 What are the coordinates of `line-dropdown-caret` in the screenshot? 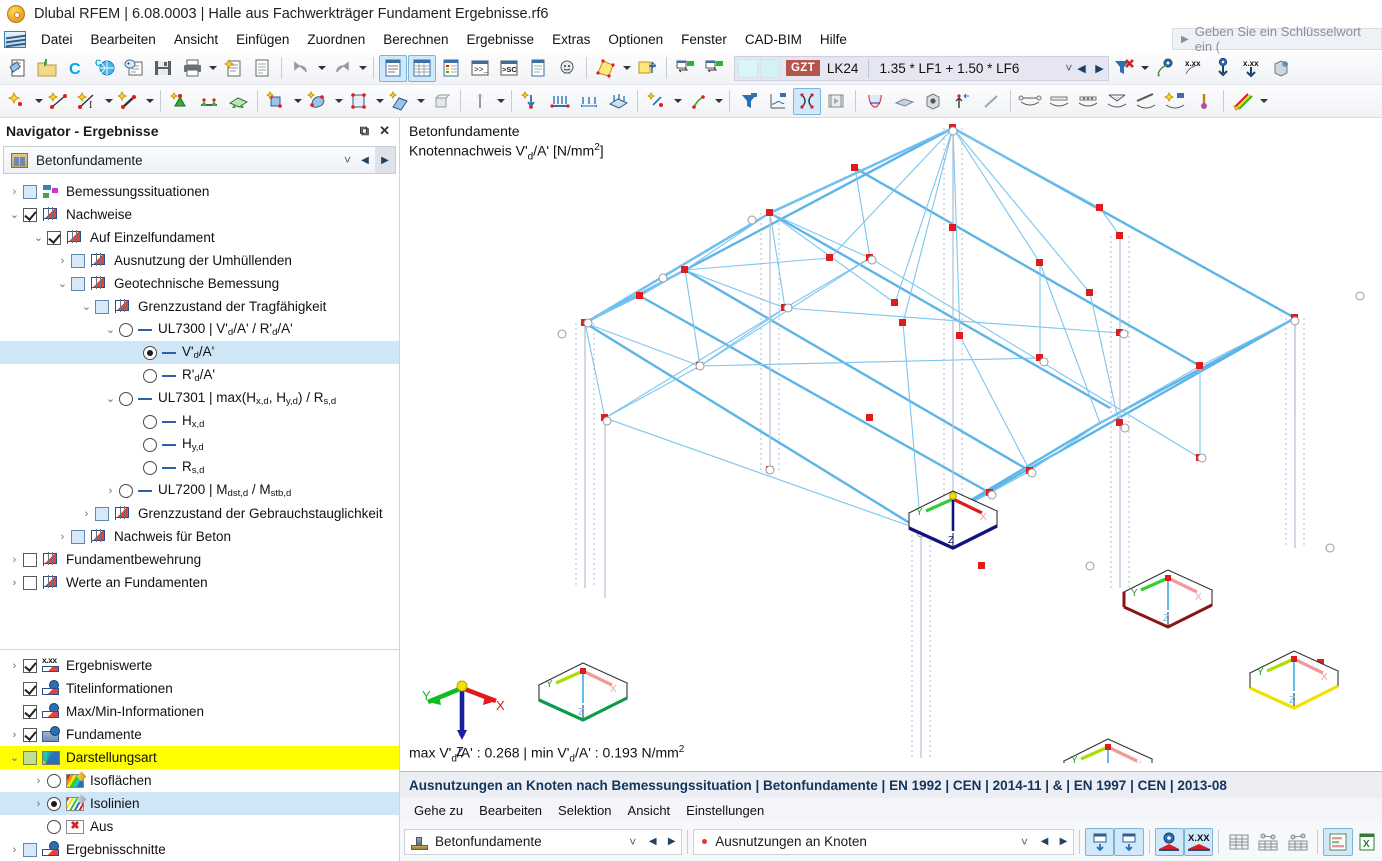 It's located at (108, 101).